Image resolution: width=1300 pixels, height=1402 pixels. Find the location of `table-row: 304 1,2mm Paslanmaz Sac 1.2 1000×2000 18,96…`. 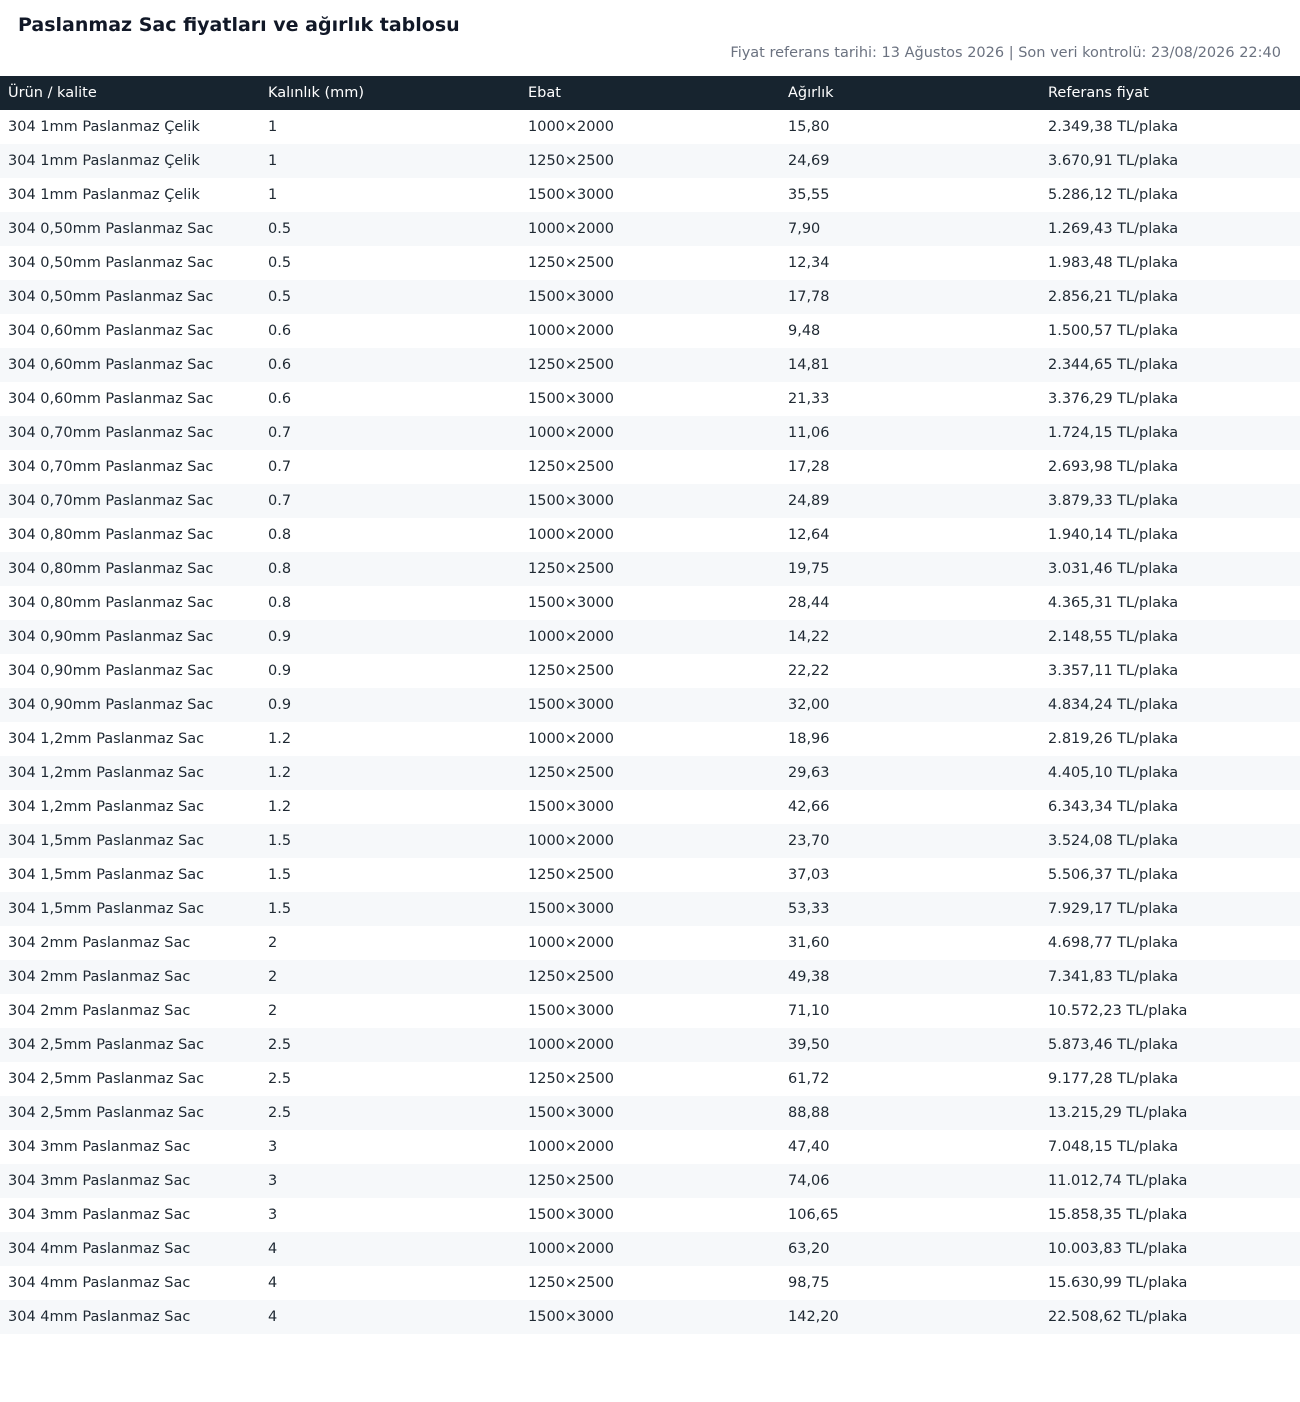

table-row: 304 1,2mm Paslanmaz Sac 1.2 1000×2000 18,96… is located at coordinates (650, 739).